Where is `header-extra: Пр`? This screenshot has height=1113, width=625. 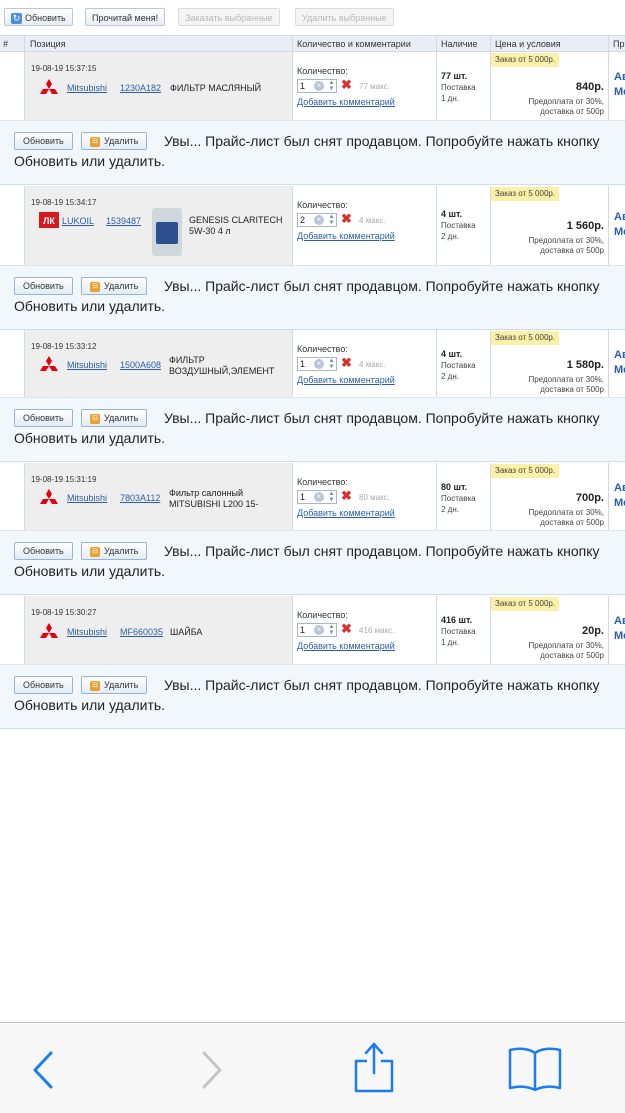 header-extra: Пр is located at coordinates (619, 44).